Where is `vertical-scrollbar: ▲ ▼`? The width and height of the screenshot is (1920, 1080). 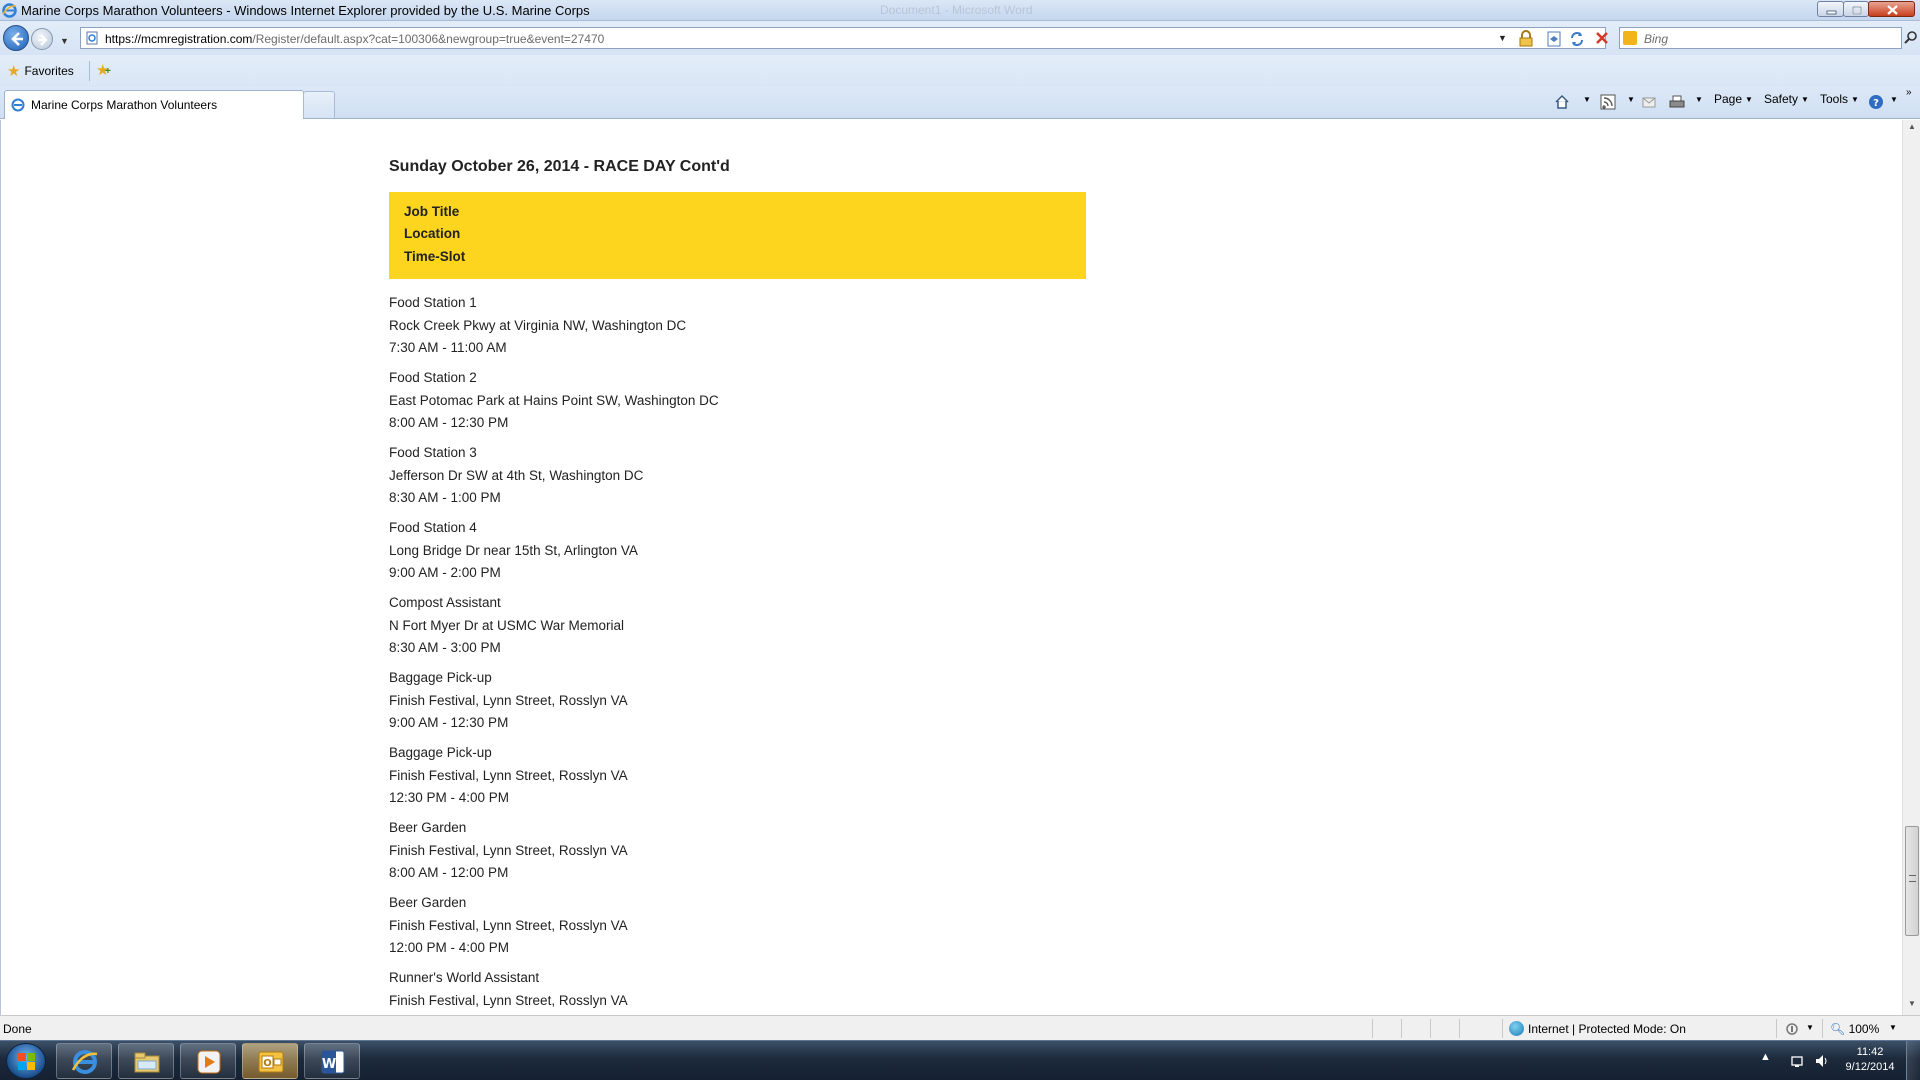
vertical-scrollbar: ▲ ▼ is located at coordinates (1911, 567).